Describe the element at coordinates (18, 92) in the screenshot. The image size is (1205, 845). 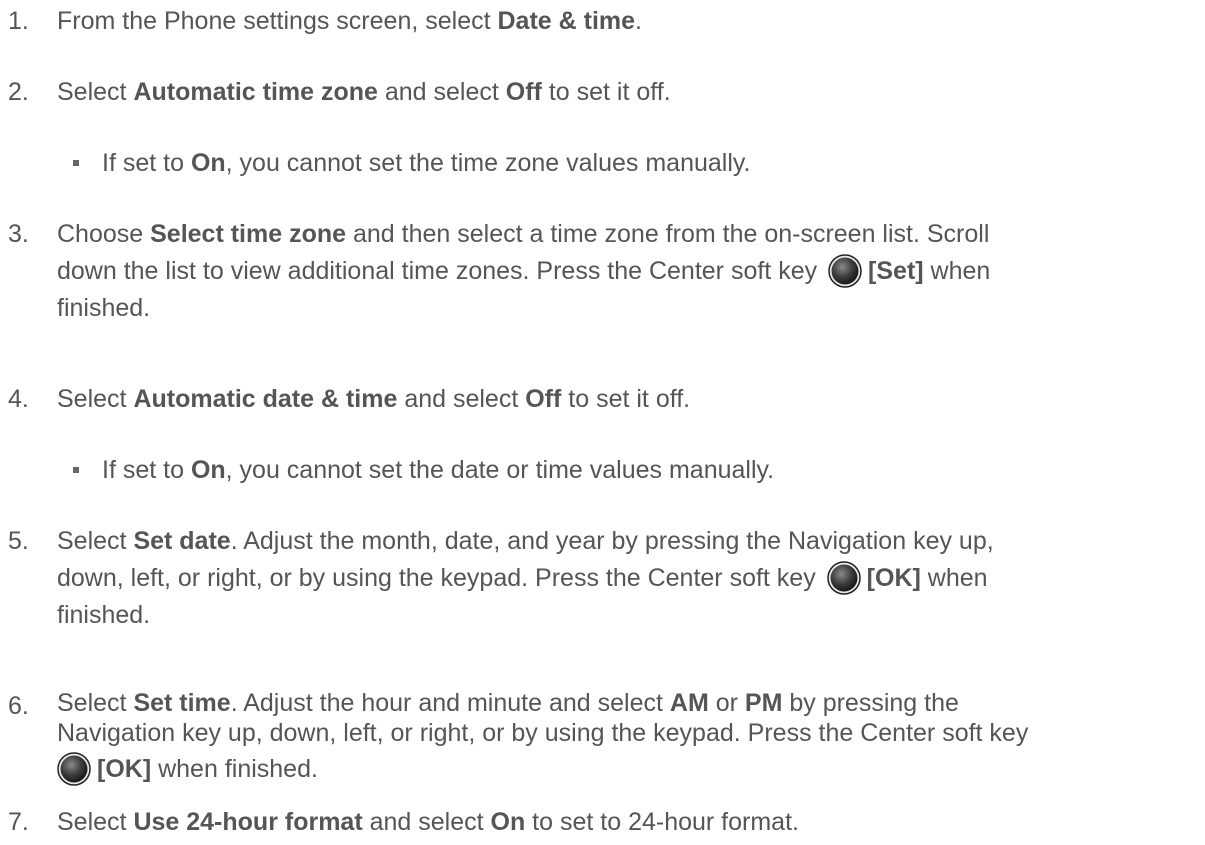
I see `step-number: 2.` at that location.